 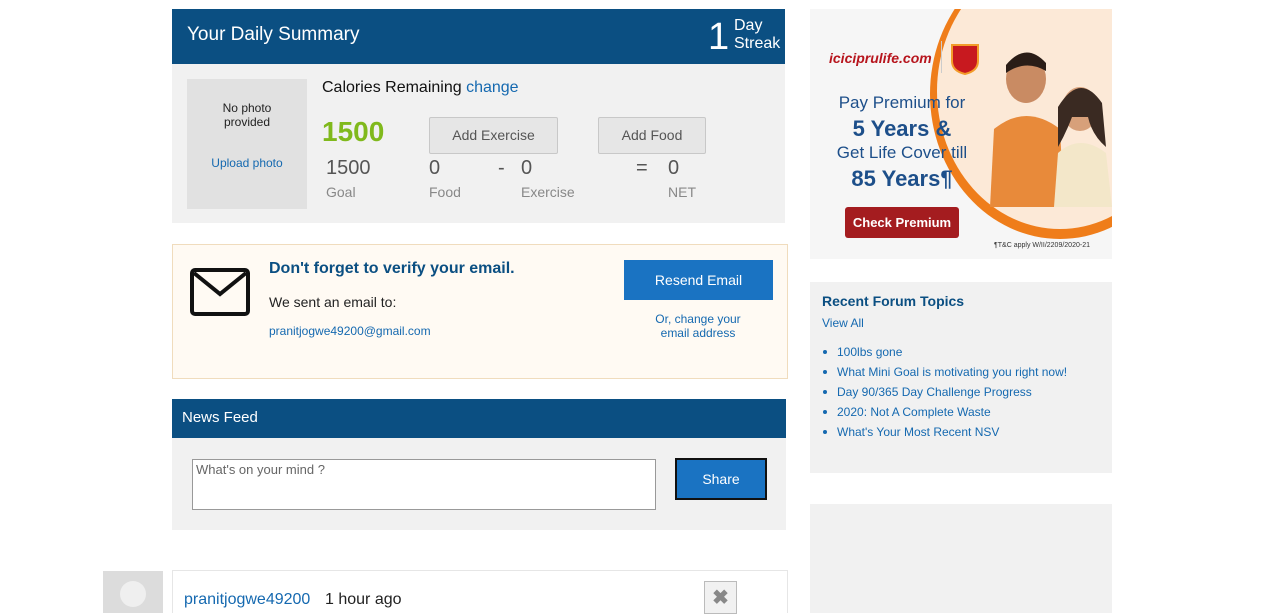 I want to click on daily-summary-header: Your Daily Summary 1 Day Streak, so click(x=478, y=36).